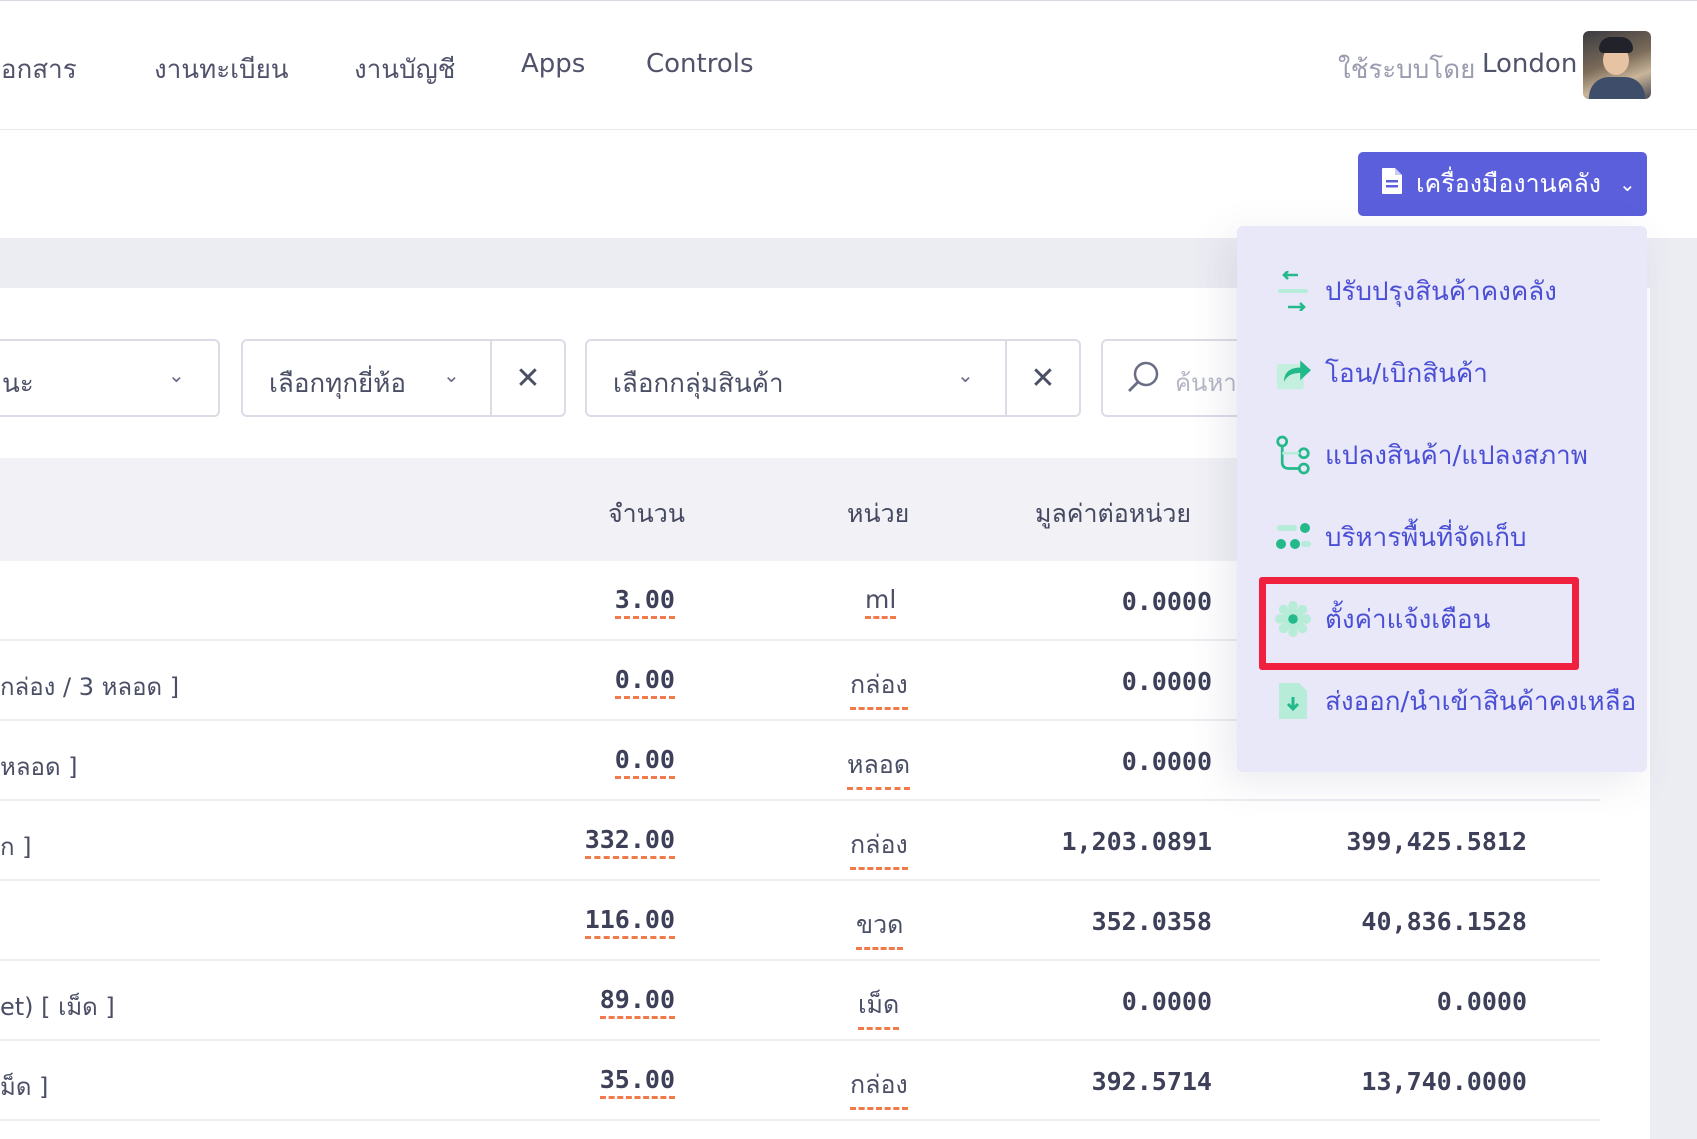 The height and width of the screenshot is (1139, 1697). Describe the element at coordinates (1113, 514) in the screenshot. I see `column-header-unit-value: มูลค่าต่อหน่วย` at that location.